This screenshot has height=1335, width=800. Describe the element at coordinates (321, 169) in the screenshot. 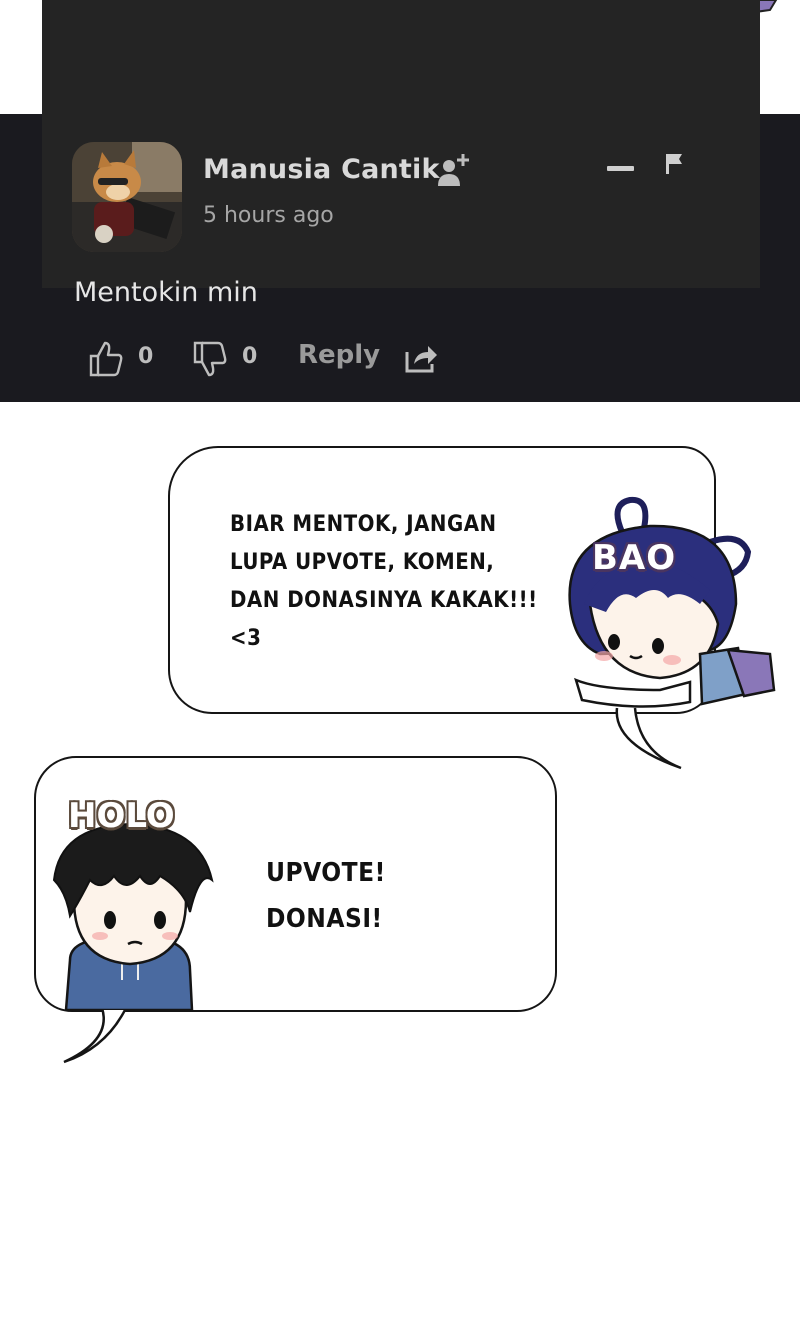

I see `comment-author: Manusia Cantik` at that location.